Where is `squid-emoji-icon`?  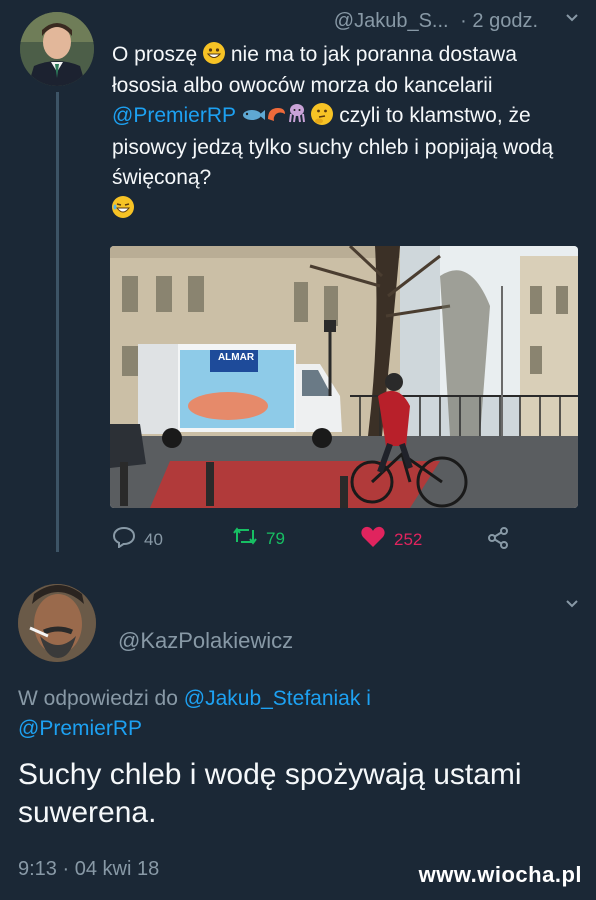 squid-emoji-icon is located at coordinates (297, 117).